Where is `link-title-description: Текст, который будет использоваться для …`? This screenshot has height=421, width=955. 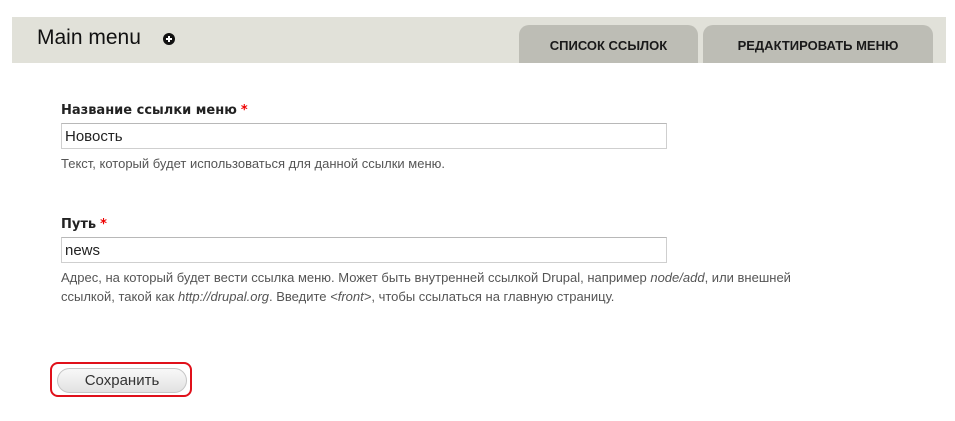
link-title-description: Текст, который будет использоваться для … is located at coordinates (253, 163).